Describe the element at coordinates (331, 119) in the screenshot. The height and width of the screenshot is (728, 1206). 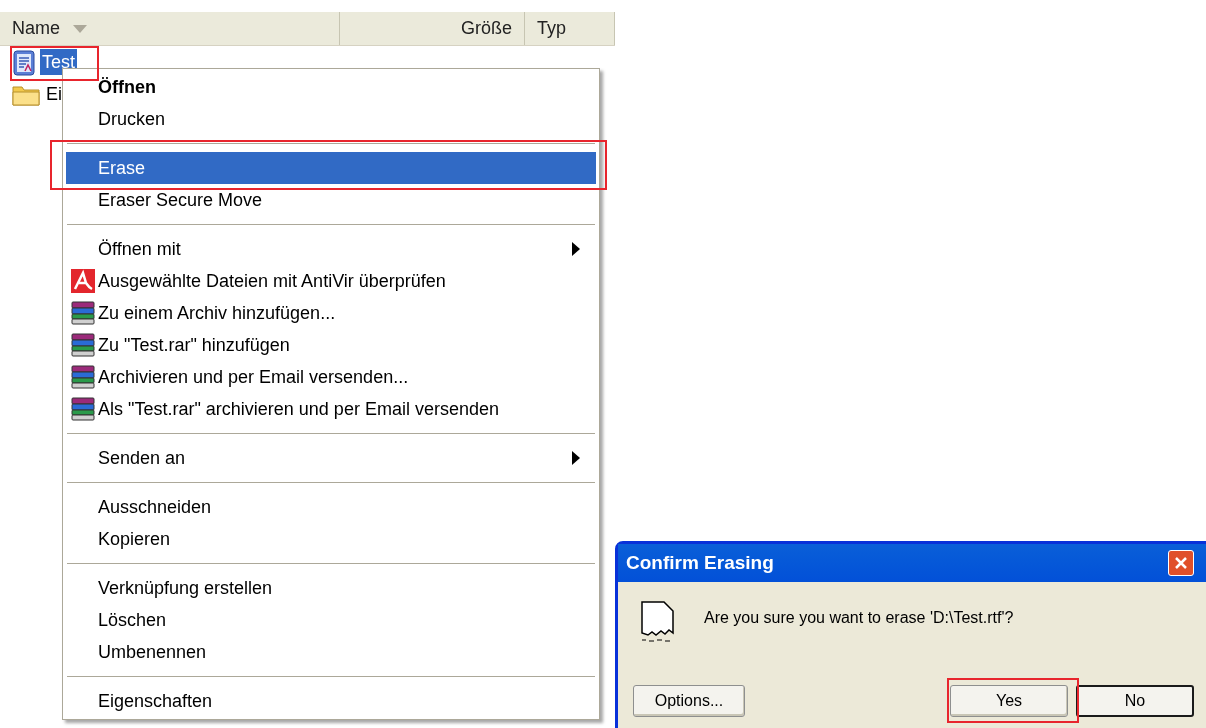
I see `menu-item: Drucken` at that location.